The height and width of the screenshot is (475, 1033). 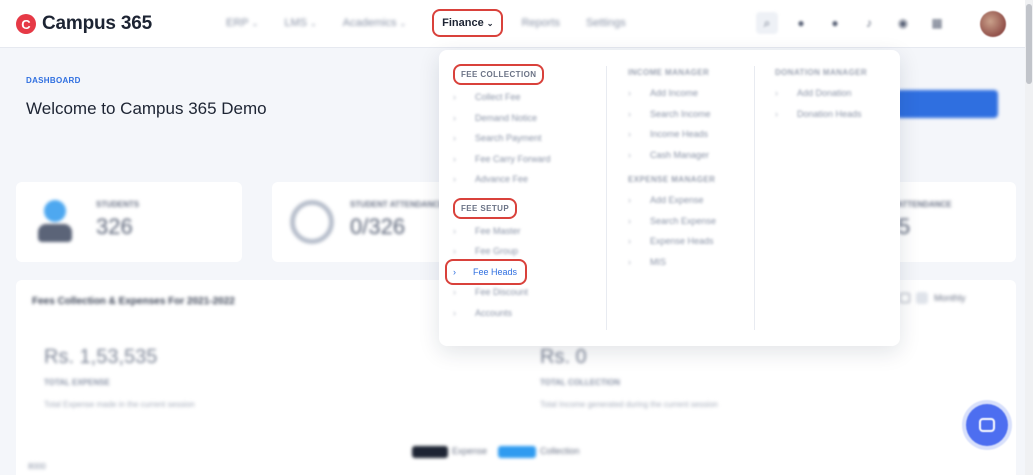 I want to click on expense-caption: TOTAL EXPENSE, so click(x=77, y=382).